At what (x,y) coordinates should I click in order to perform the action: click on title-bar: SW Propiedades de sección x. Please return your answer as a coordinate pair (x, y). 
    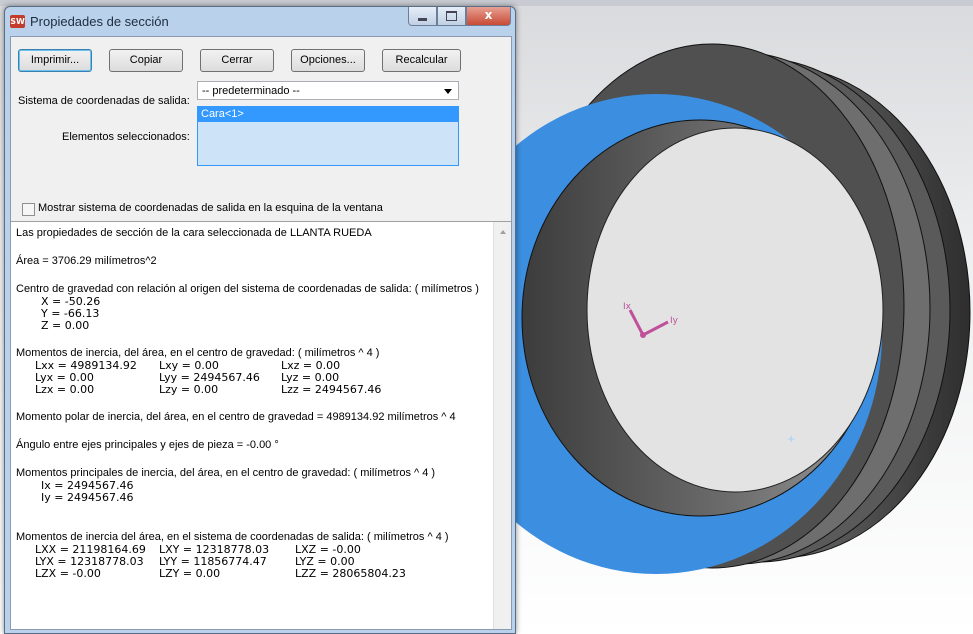
    Looking at the image, I should click on (260, 21).